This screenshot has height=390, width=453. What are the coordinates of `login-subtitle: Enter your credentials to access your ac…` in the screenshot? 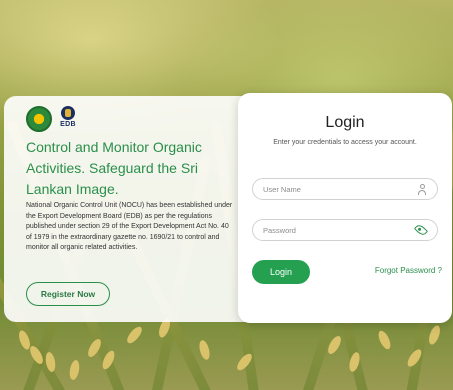 It's located at (345, 142).